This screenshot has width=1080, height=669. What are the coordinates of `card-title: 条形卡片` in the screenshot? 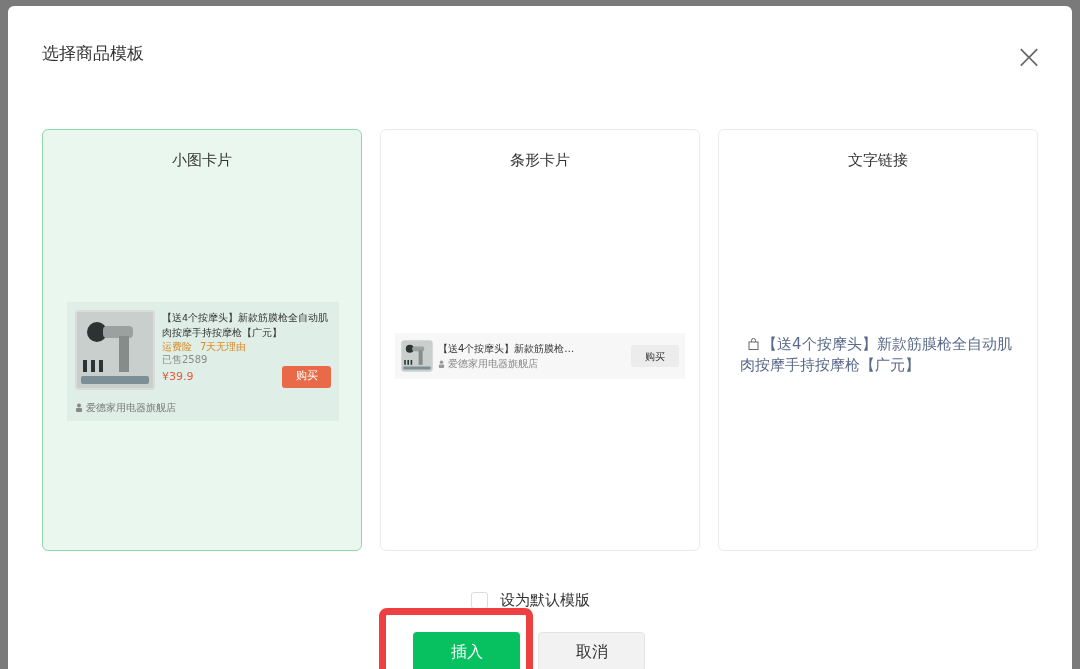 It's located at (540, 160).